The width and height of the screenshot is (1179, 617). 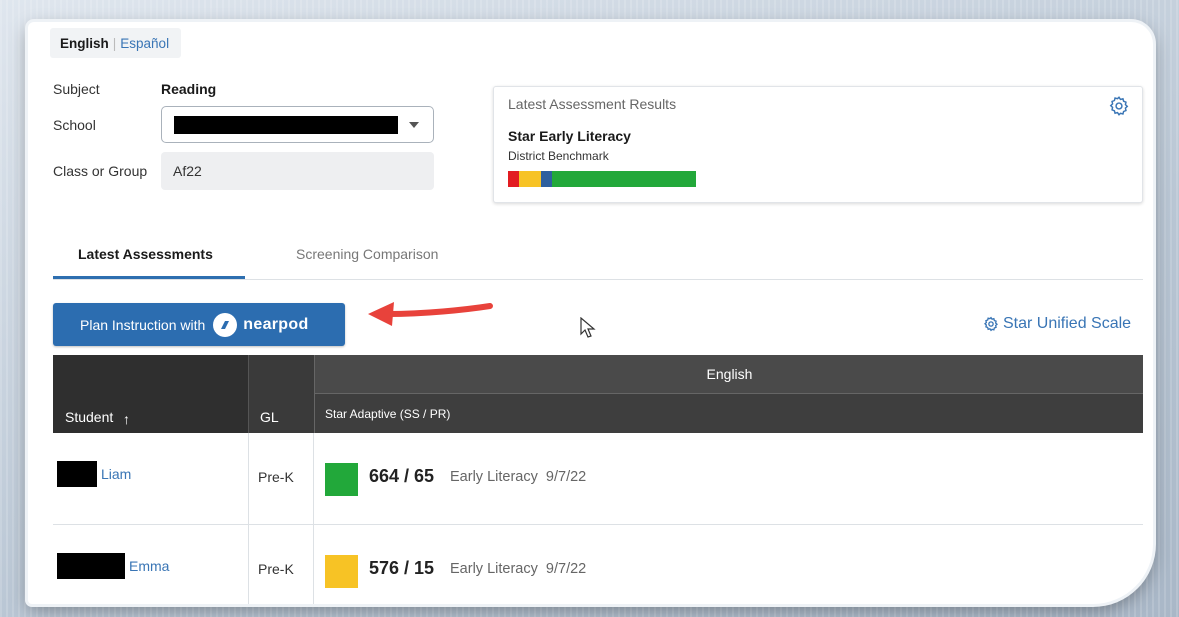 What do you see at coordinates (84, 43) in the screenshot?
I see `language-english: English` at bounding box center [84, 43].